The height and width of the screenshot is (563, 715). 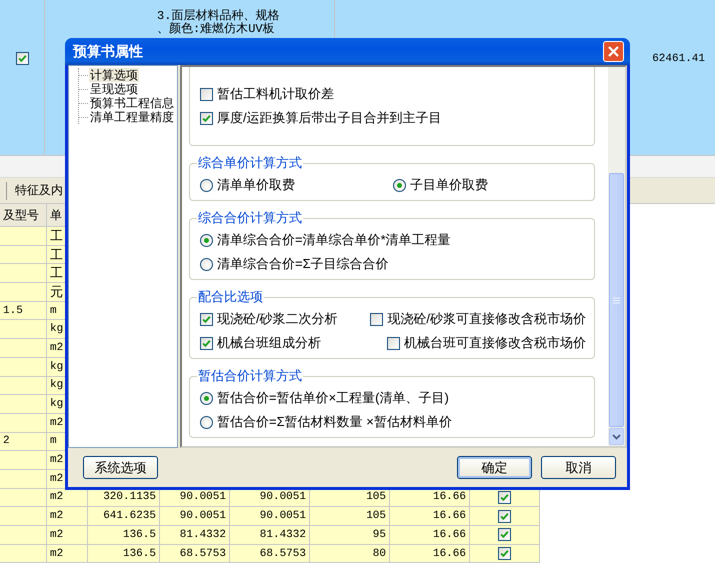 What do you see at coordinates (495, 343) in the screenshot?
I see `option-label: 机械台班可直接修改含税市场价` at bounding box center [495, 343].